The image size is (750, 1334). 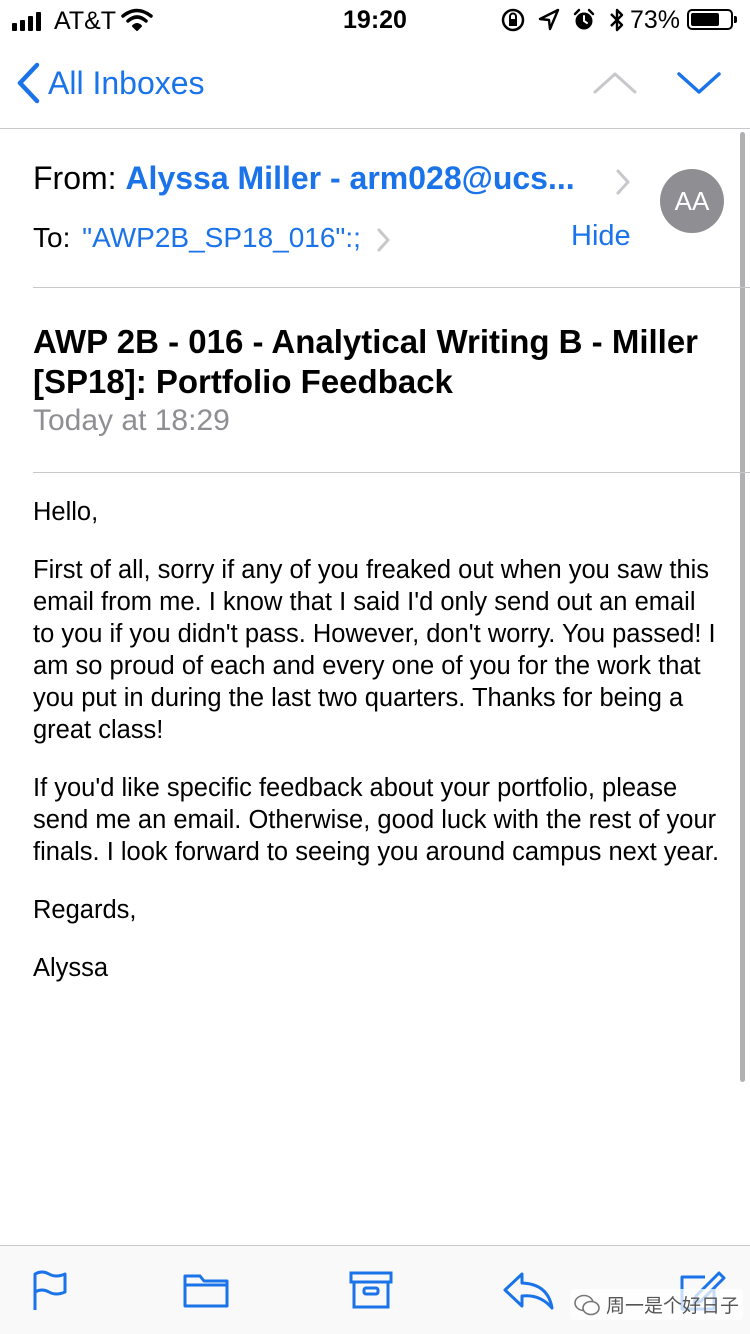 I want to click on bluetooth-icon, so click(x=617, y=20).